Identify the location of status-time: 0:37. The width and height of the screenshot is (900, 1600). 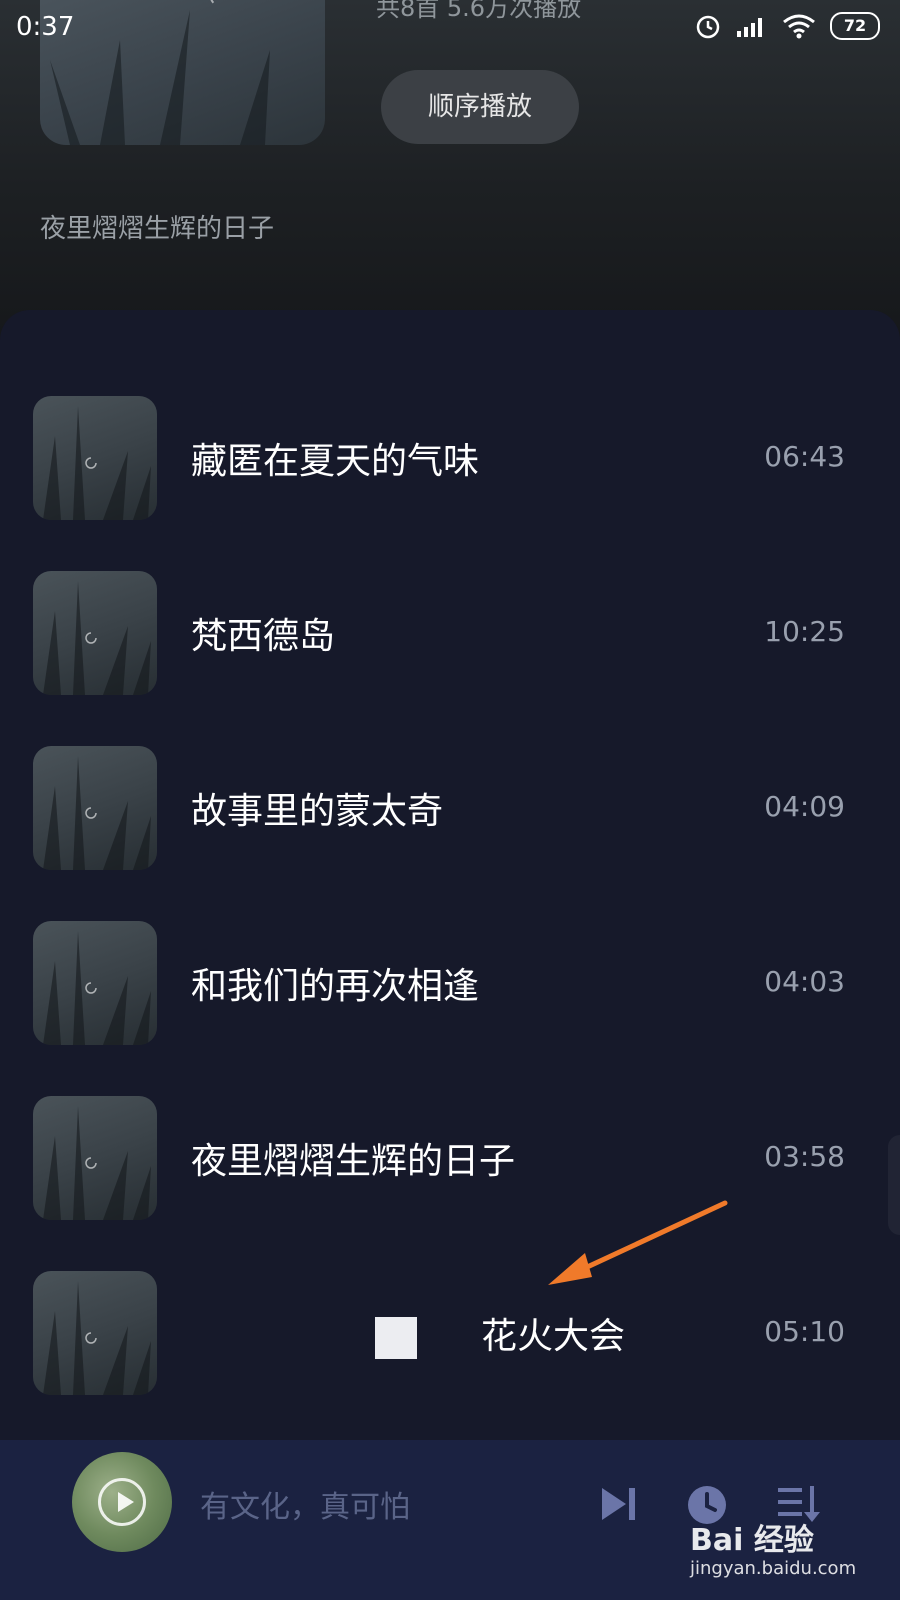
(45, 27).